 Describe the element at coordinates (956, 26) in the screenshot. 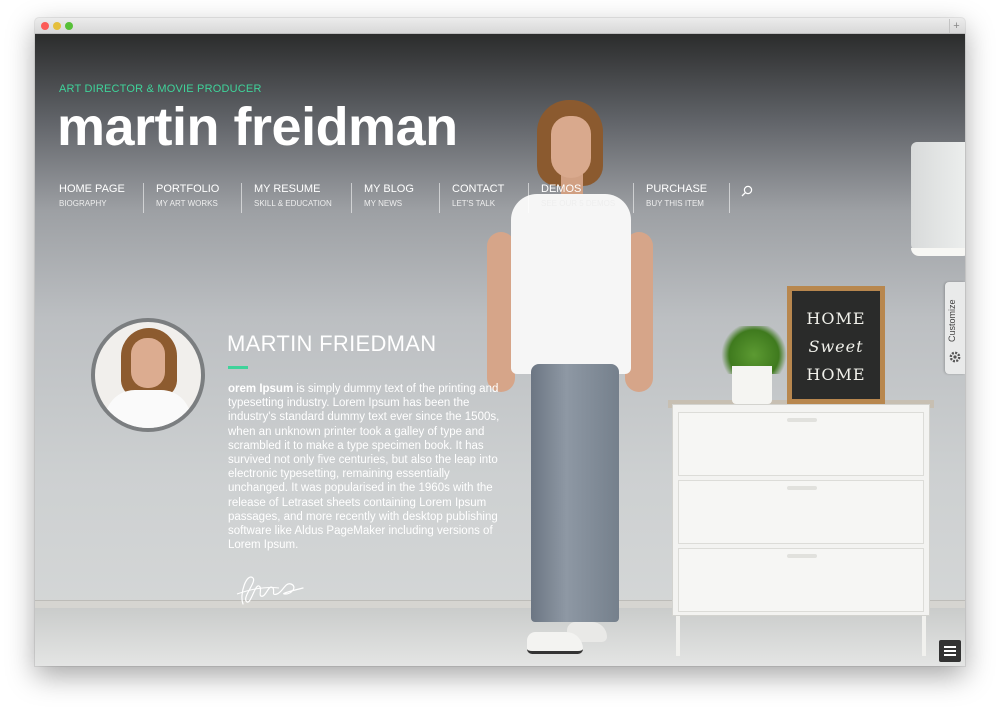

I see `new-tab-button: +` at that location.